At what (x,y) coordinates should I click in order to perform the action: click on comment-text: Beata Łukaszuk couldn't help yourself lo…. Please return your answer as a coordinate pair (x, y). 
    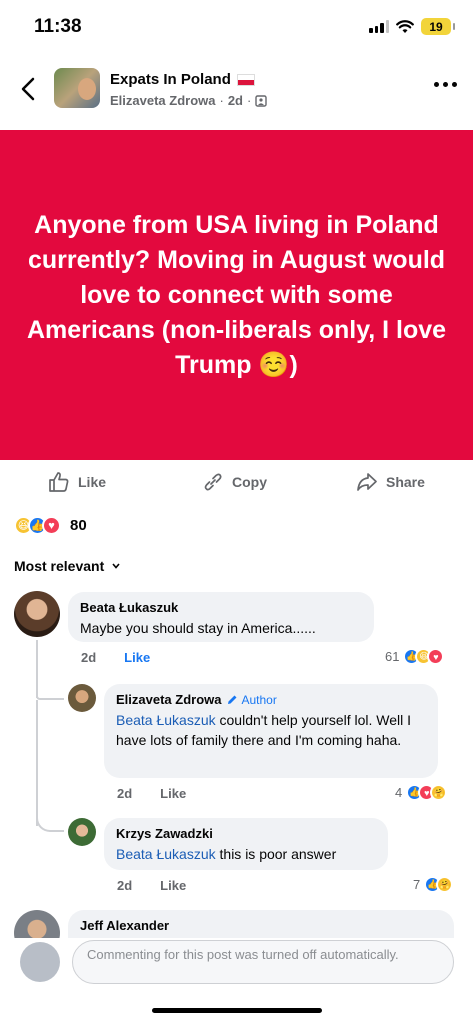
    Looking at the image, I should click on (264, 730).